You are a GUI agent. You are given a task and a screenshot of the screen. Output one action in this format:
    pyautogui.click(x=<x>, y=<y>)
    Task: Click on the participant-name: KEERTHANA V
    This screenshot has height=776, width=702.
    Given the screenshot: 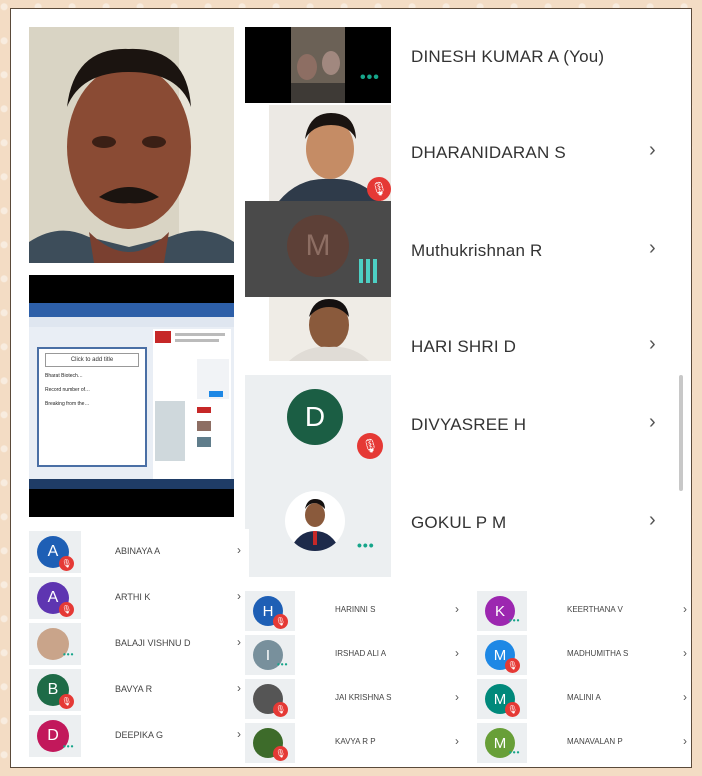 What is the action you would take?
    pyautogui.click(x=595, y=609)
    